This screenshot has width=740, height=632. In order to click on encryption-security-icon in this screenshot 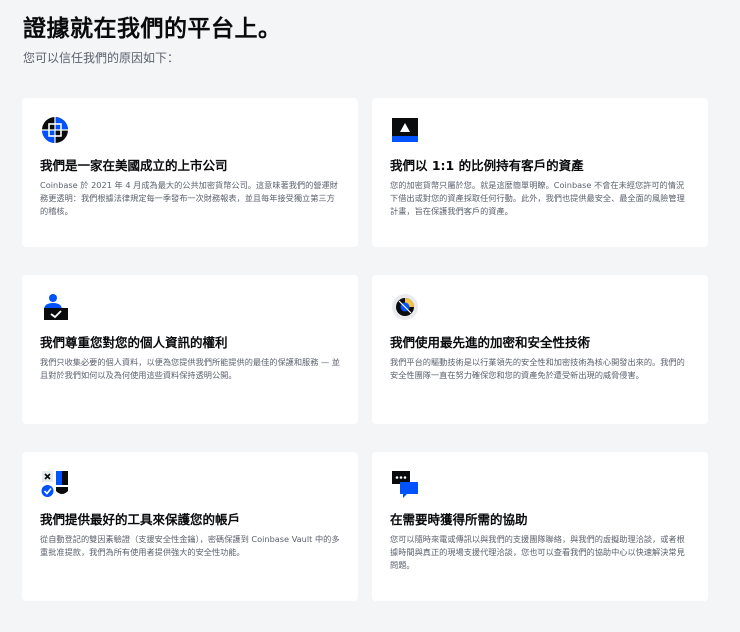, I will do `click(405, 307)`.